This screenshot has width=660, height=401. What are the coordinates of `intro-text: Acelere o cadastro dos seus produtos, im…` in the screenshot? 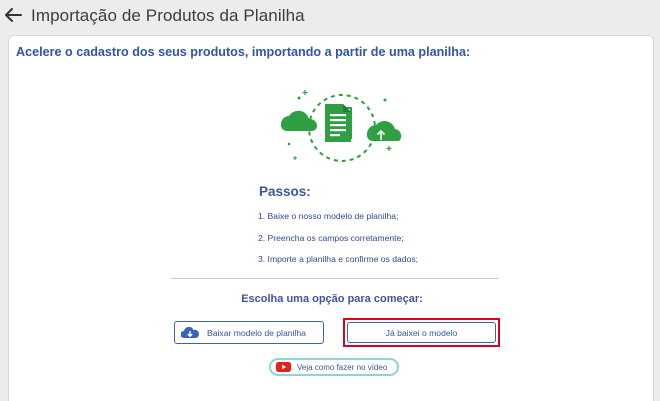 It's located at (243, 52).